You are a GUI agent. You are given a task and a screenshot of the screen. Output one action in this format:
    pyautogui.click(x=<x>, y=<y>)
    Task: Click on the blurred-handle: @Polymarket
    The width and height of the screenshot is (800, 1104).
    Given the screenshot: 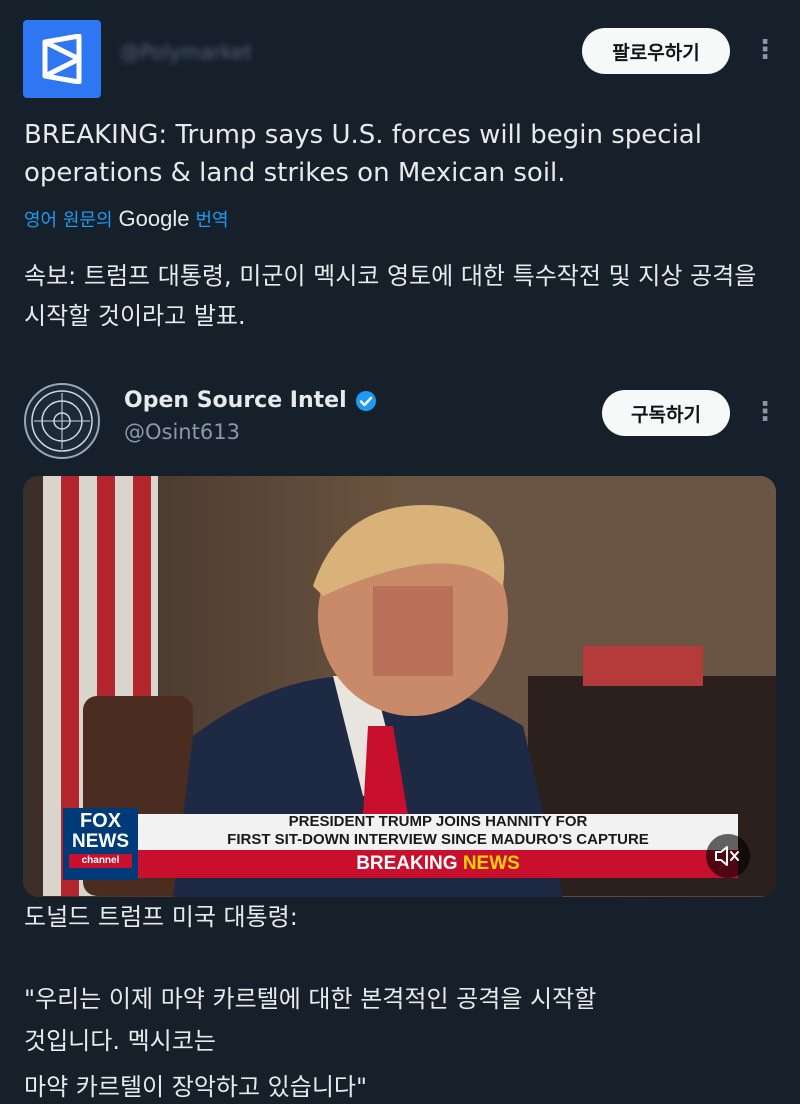 What is the action you would take?
    pyautogui.click(x=186, y=52)
    